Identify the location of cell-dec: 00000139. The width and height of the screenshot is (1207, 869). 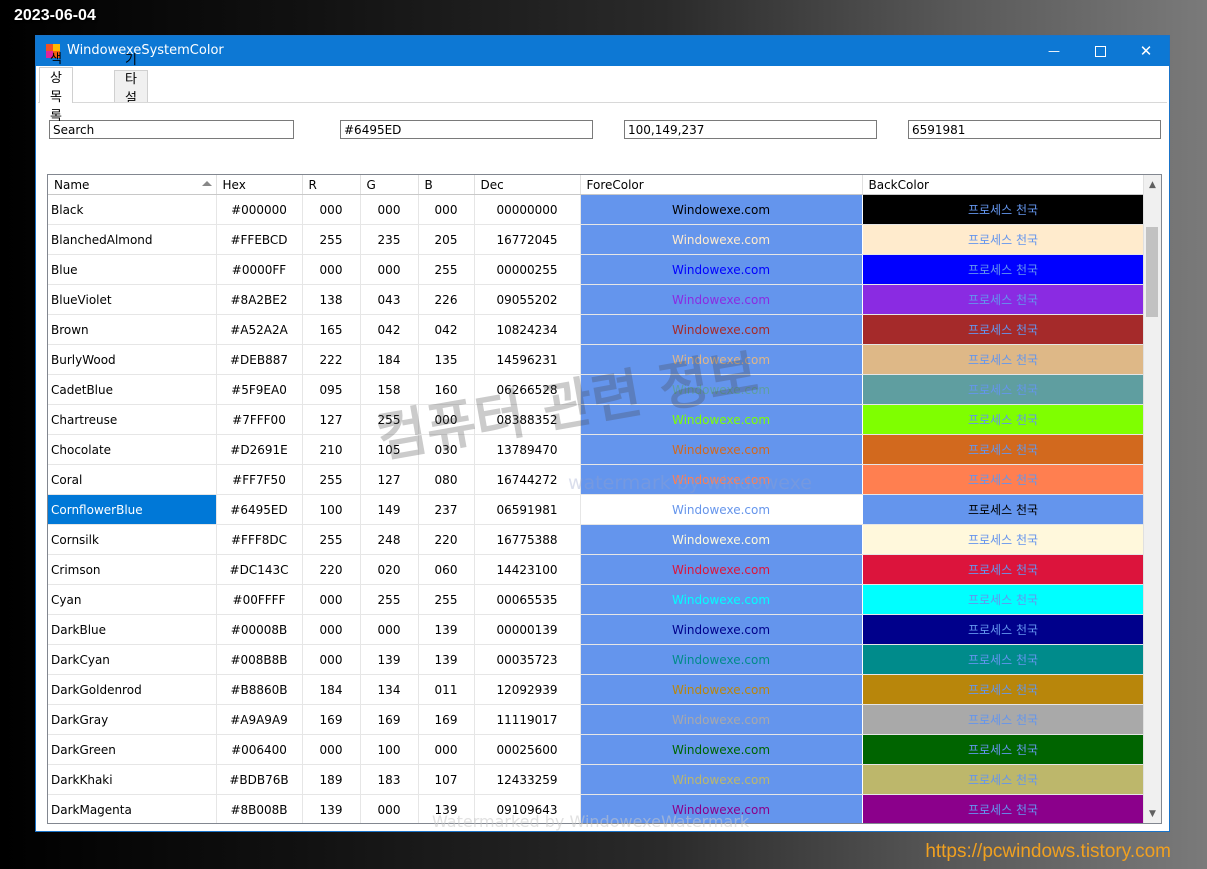
(527, 629).